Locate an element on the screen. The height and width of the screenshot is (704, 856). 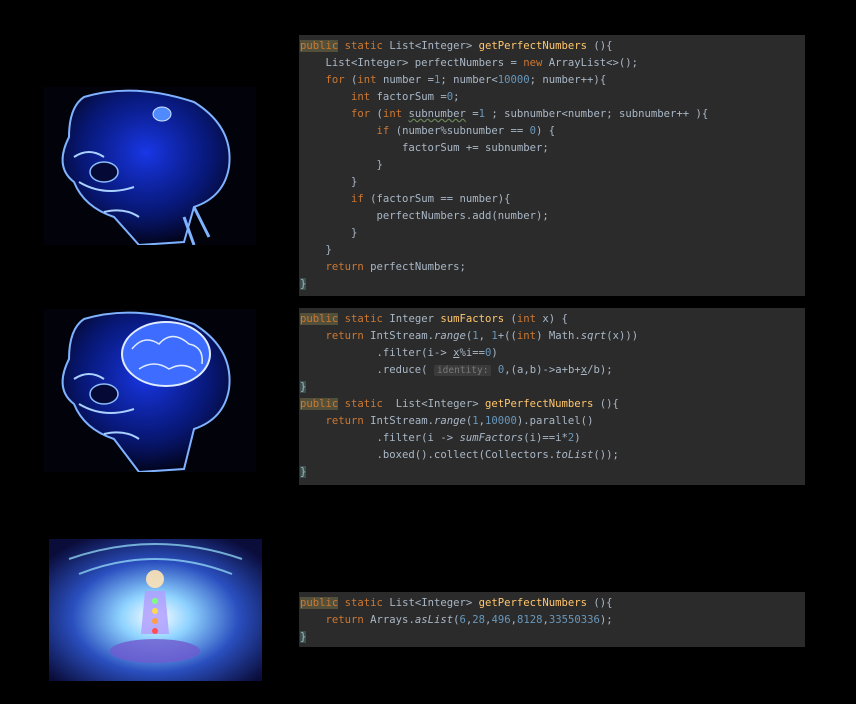
code-token: (x))) is located at coordinates (622, 336).